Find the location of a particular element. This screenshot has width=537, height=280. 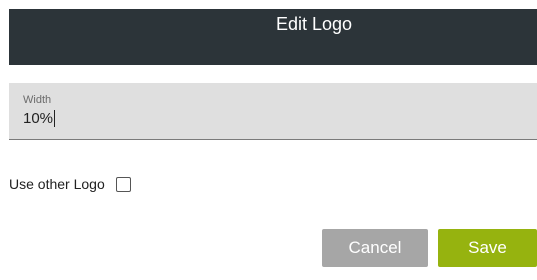

width-input: 10% is located at coordinates (39, 118).